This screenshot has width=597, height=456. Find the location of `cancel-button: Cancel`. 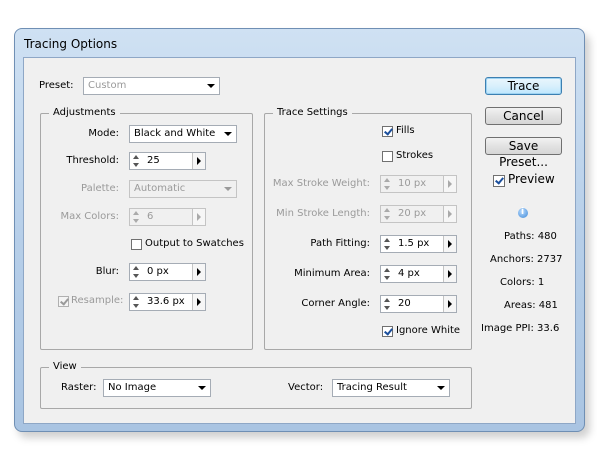

cancel-button: Cancel is located at coordinates (523, 116).